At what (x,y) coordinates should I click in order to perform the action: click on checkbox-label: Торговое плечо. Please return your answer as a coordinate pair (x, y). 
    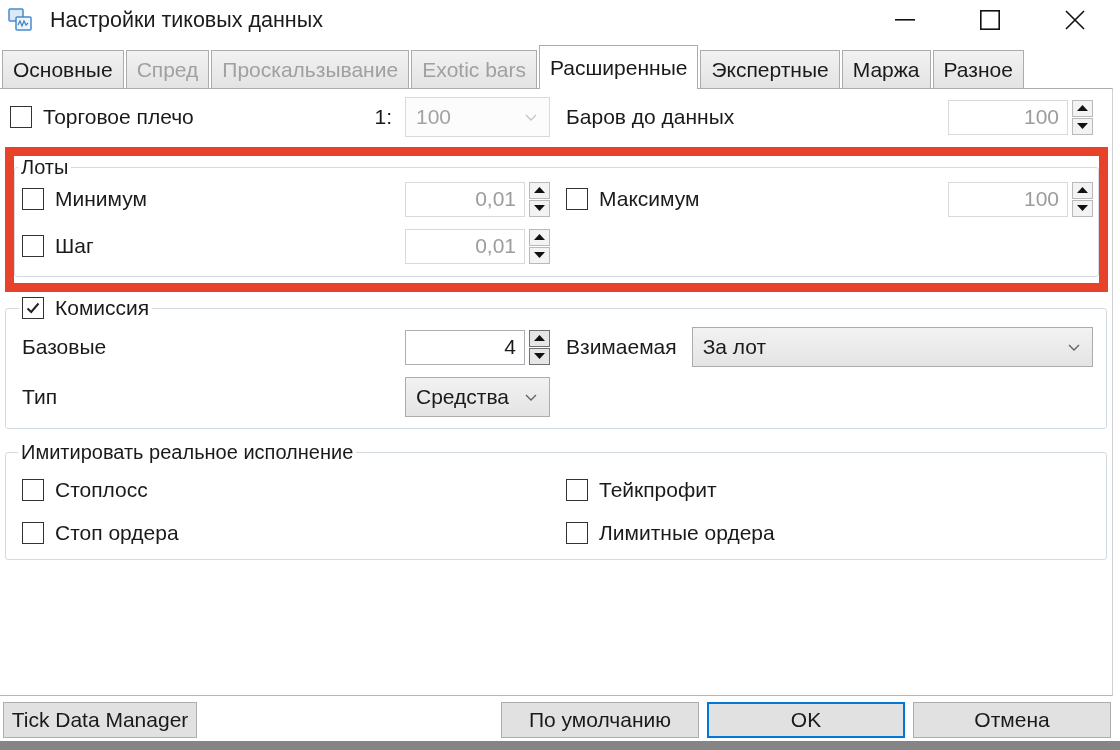
    Looking at the image, I should click on (118, 117).